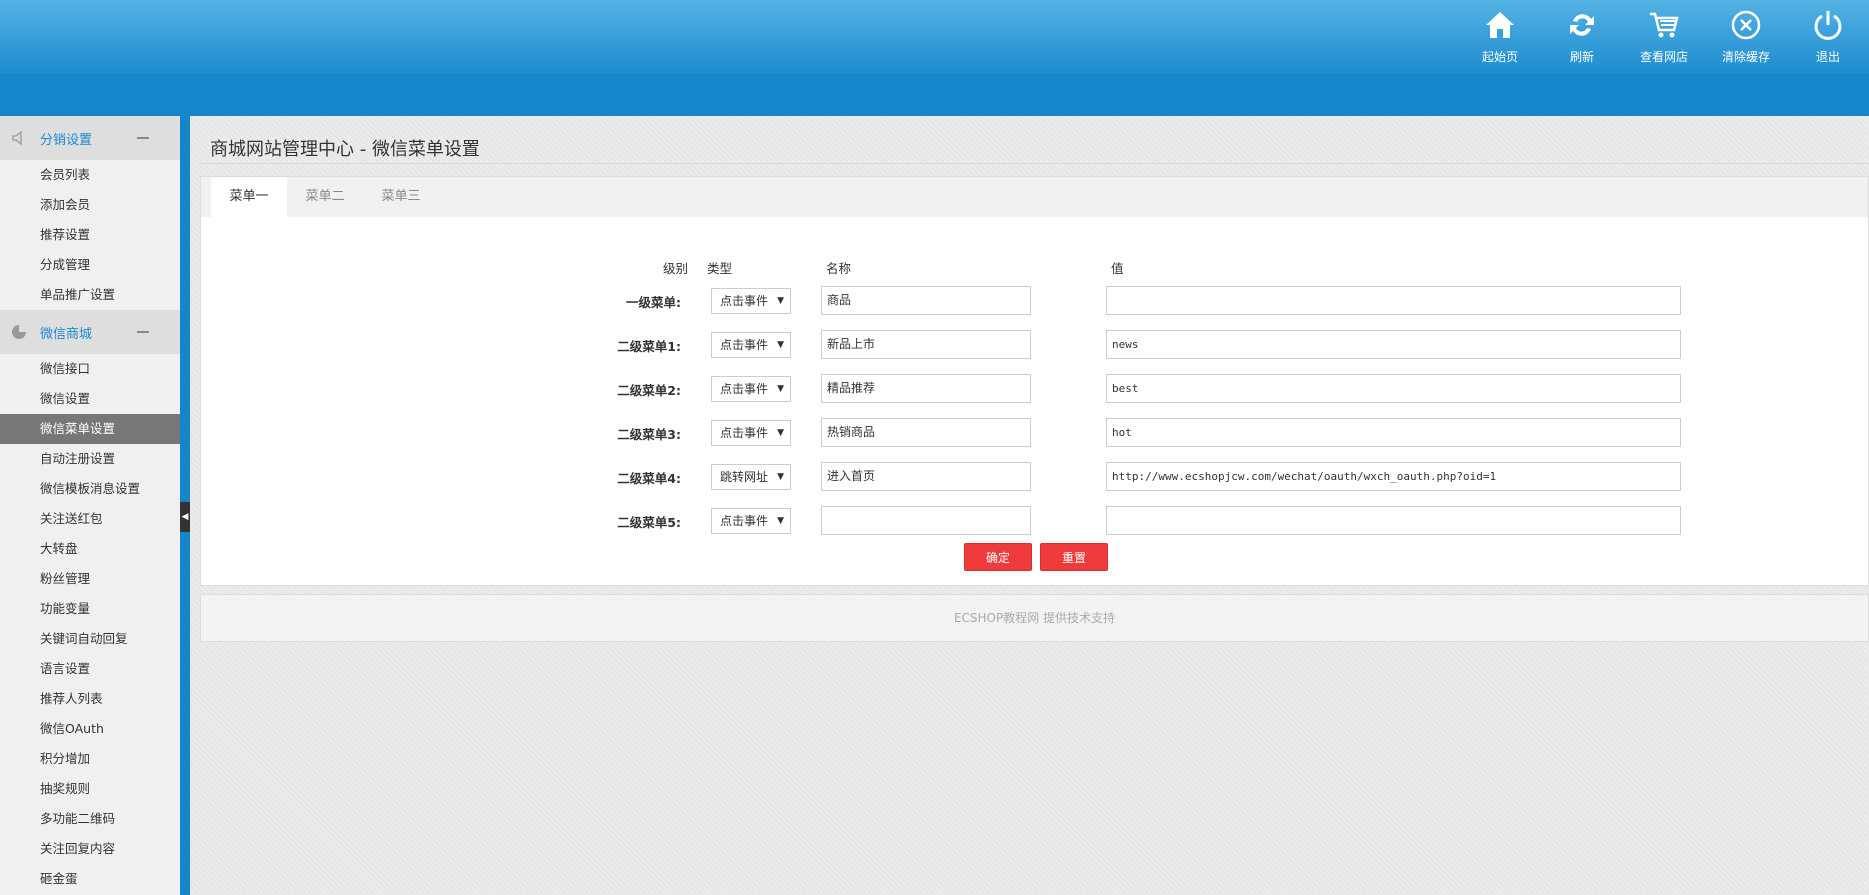 The width and height of the screenshot is (1869, 895). Describe the element at coordinates (1828, 25) in the screenshot. I see `power-icon` at that location.